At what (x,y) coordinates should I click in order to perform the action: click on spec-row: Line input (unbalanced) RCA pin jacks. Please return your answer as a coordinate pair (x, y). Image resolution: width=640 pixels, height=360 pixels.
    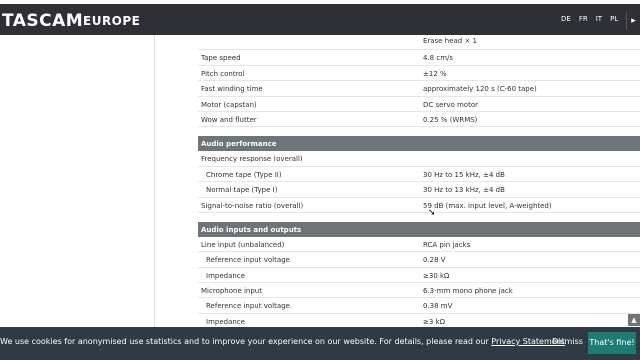
    Looking at the image, I should click on (419, 245).